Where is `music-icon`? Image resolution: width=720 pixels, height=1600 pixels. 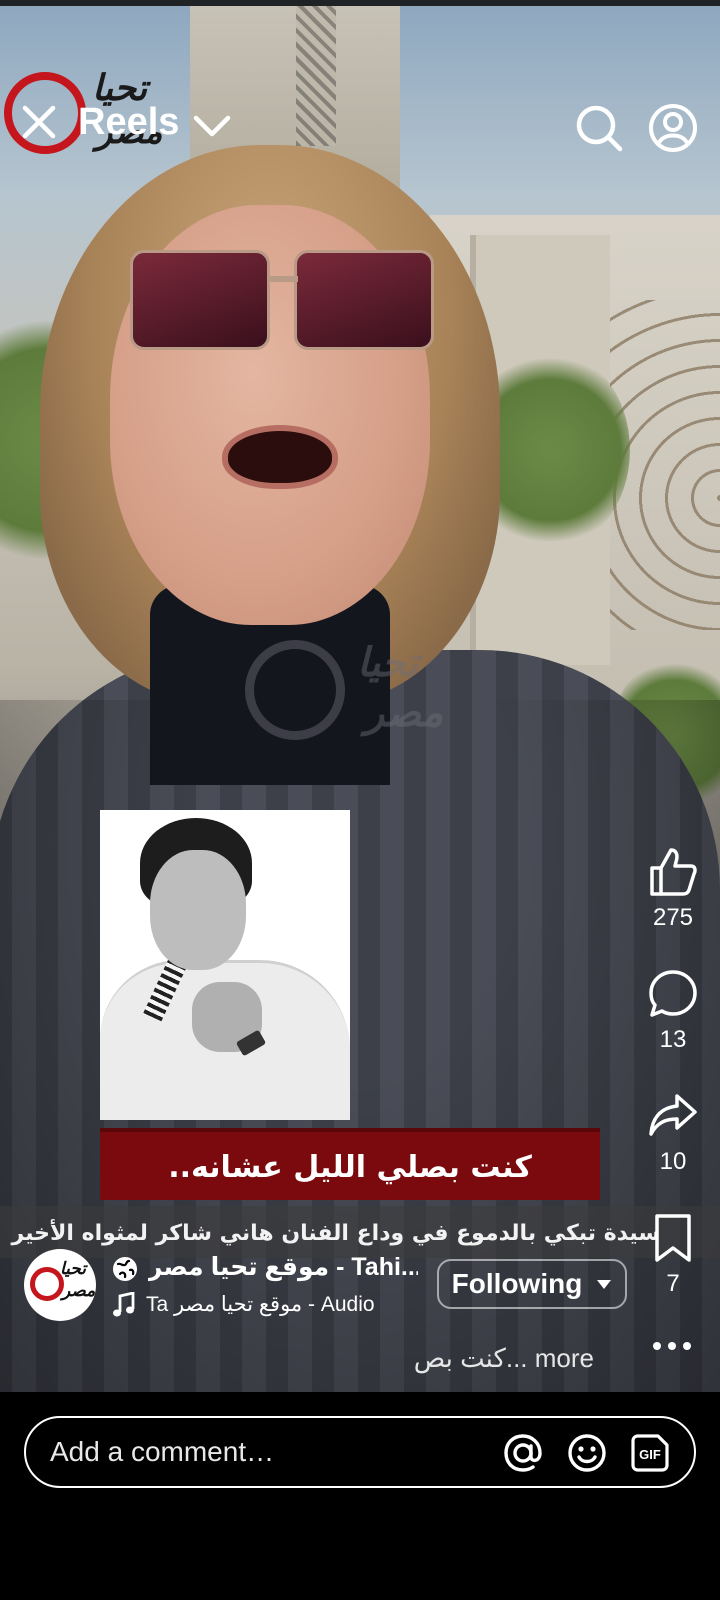 music-icon is located at coordinates (124, 1304).